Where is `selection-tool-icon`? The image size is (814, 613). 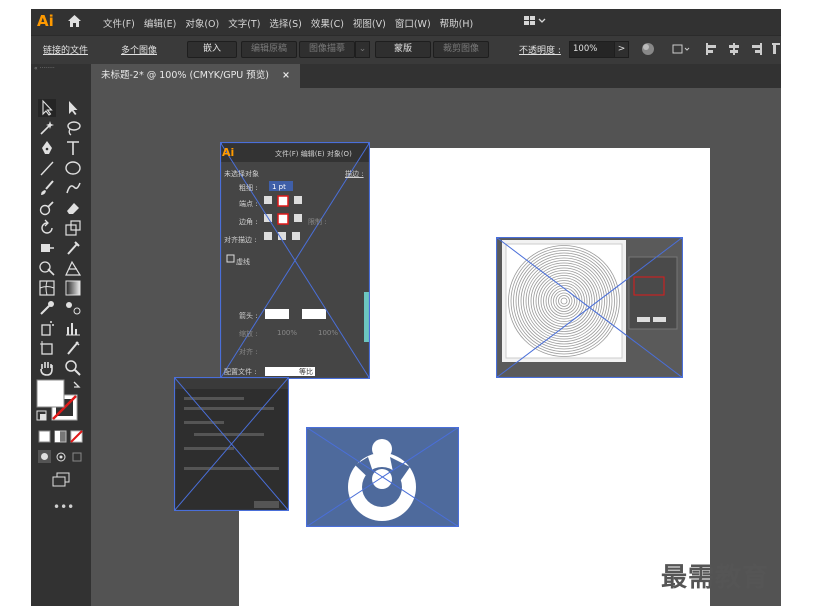 selection-tool-icon is located at coordinates (47, 108).